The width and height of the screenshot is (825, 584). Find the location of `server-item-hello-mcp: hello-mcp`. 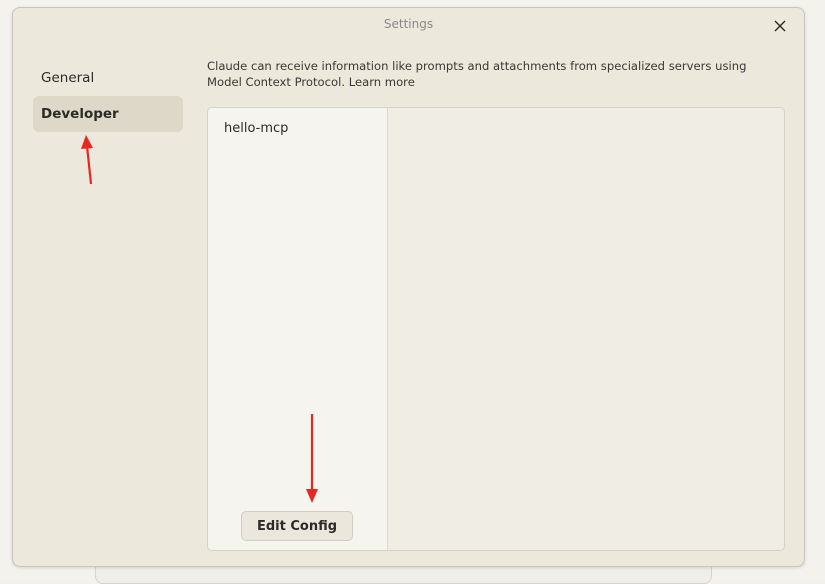

server-item-hello-mcp: hello-mcp is located at coordinates (256, 128).